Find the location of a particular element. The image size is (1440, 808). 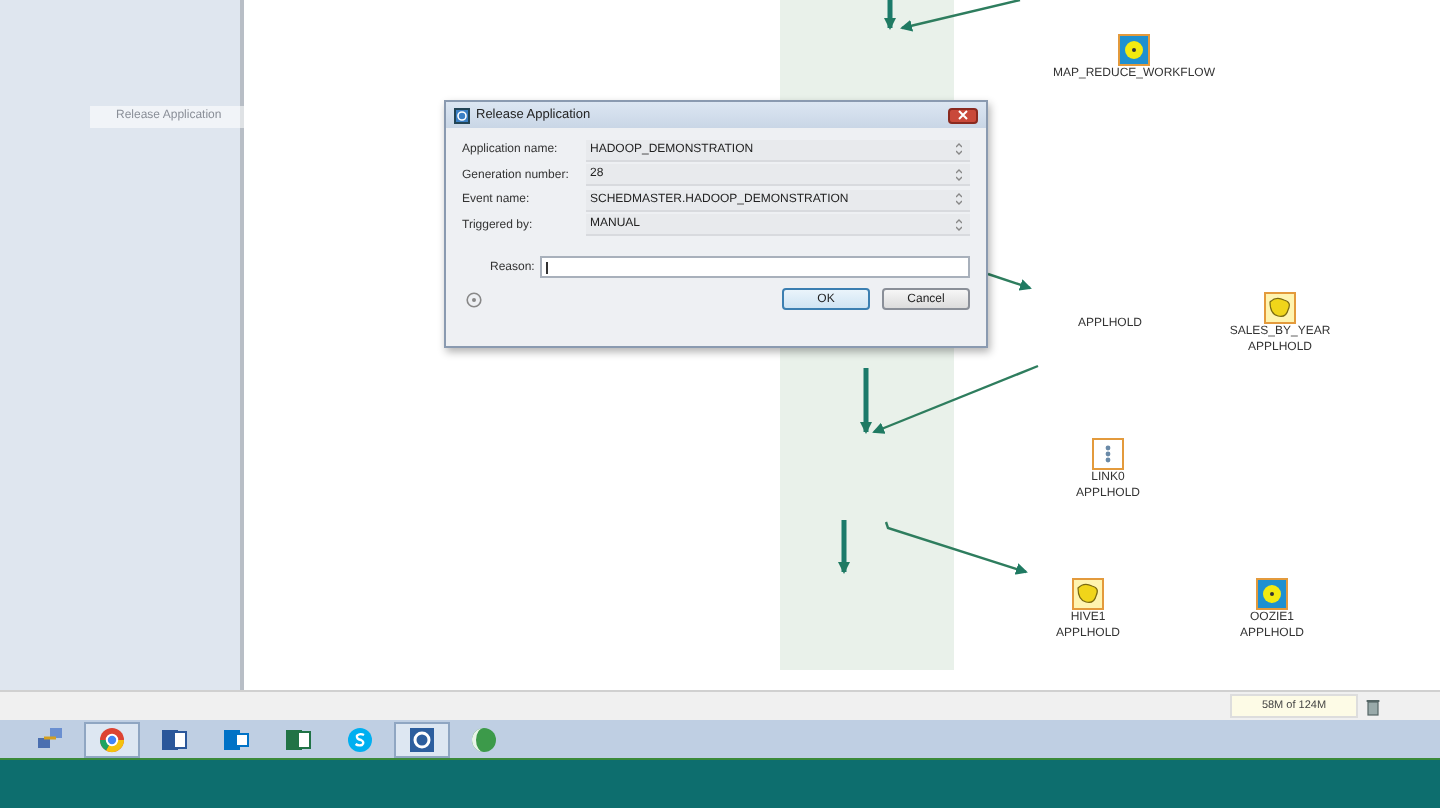

close-button is located at coordinates (963, 115).